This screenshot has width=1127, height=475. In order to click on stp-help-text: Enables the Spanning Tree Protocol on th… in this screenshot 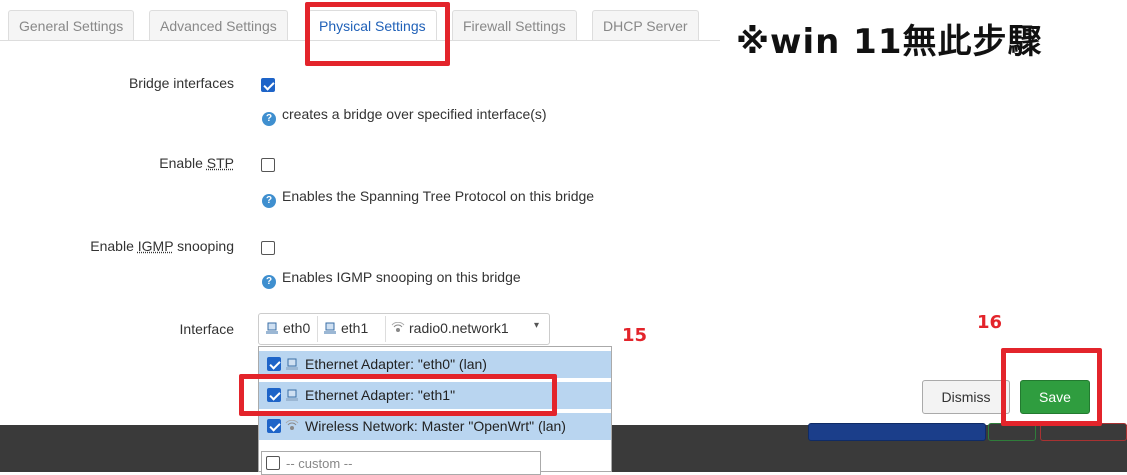, I will do `click(438, 196)`.